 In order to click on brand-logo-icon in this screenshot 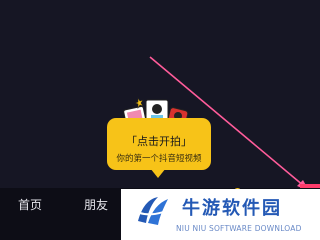, I will do `click(153, 211)`.